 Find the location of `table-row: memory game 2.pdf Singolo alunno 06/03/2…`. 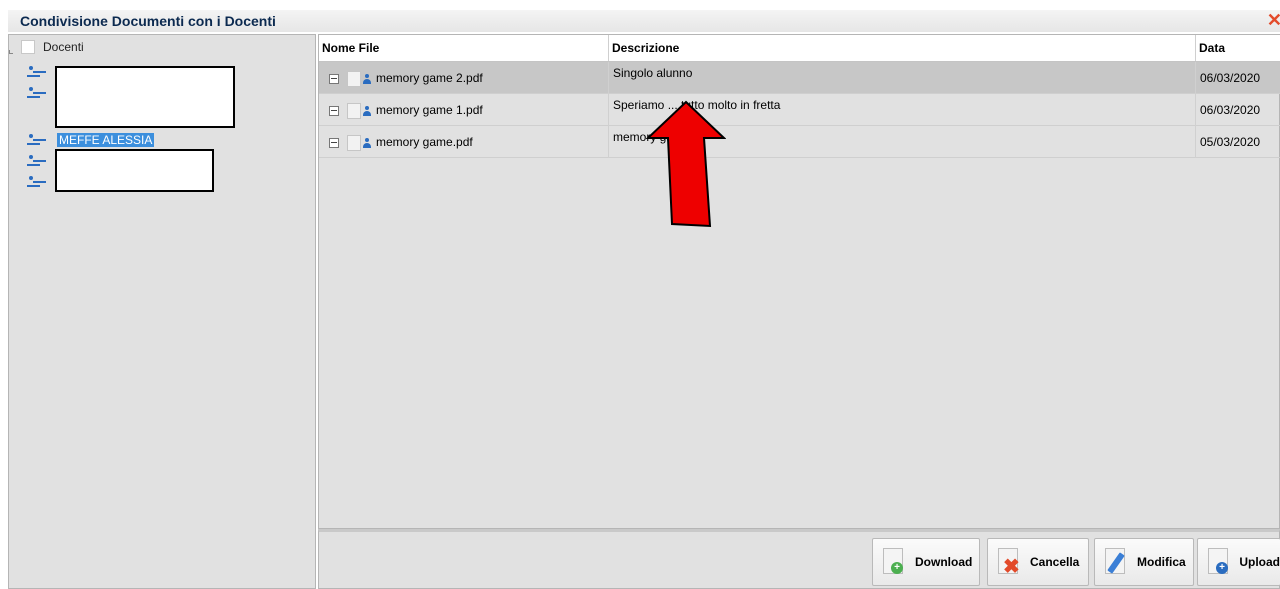

table-row: memory game 2.pdf Singolo alunno 06/03/2… is located at coordinates (799, 78).